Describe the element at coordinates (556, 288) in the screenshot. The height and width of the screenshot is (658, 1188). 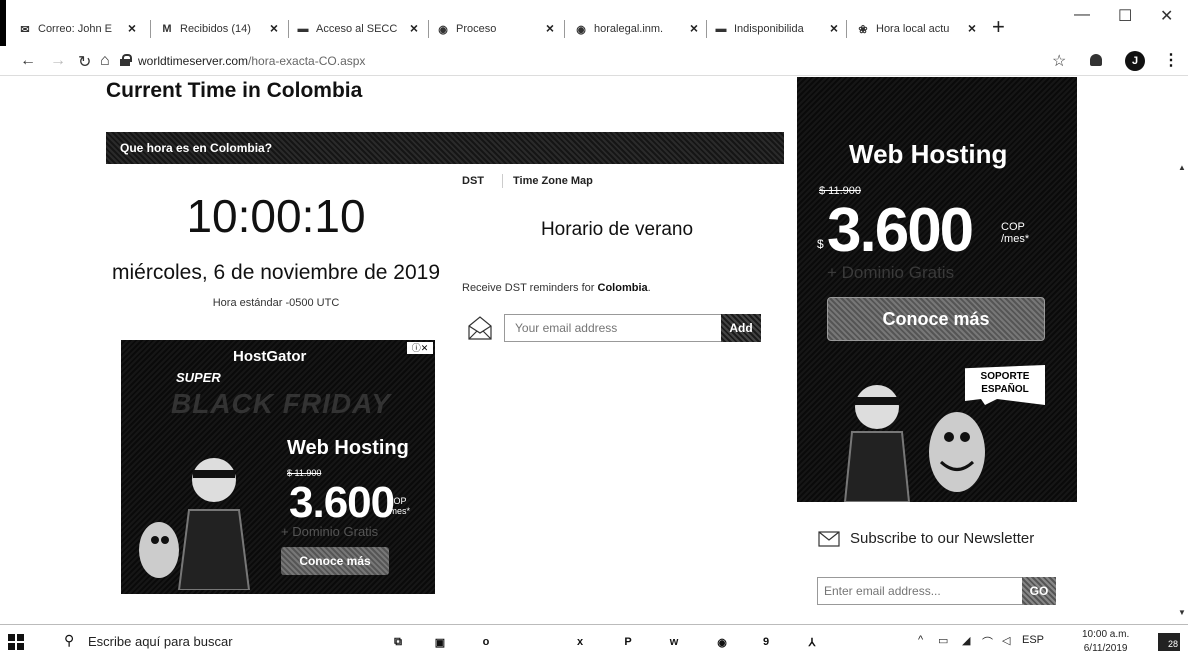
I see `dst-reminder-text: Receive DST reminders for Colombia.` at that location.